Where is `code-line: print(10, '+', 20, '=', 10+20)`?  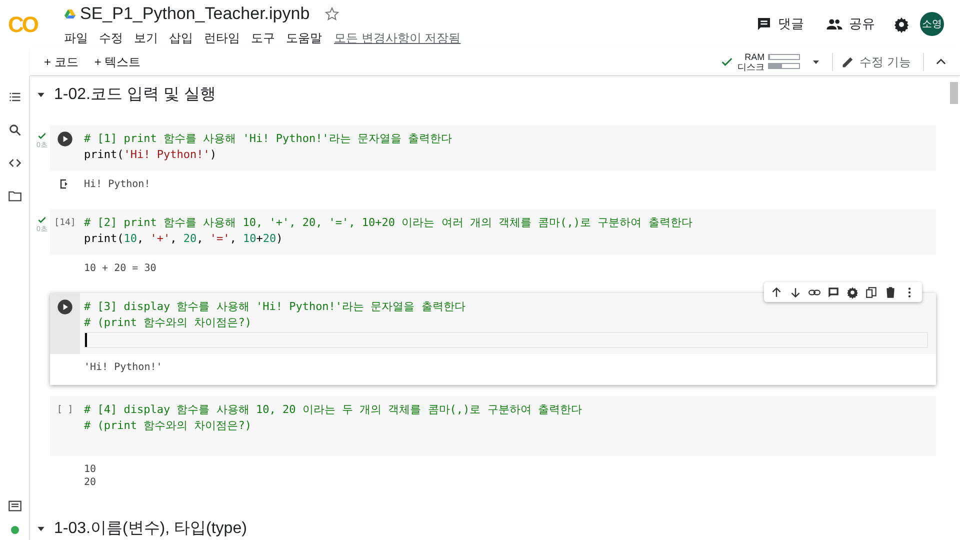
code-line: print(10, '+', 20, '=', 10+20) is located at coordinates (184, 239).